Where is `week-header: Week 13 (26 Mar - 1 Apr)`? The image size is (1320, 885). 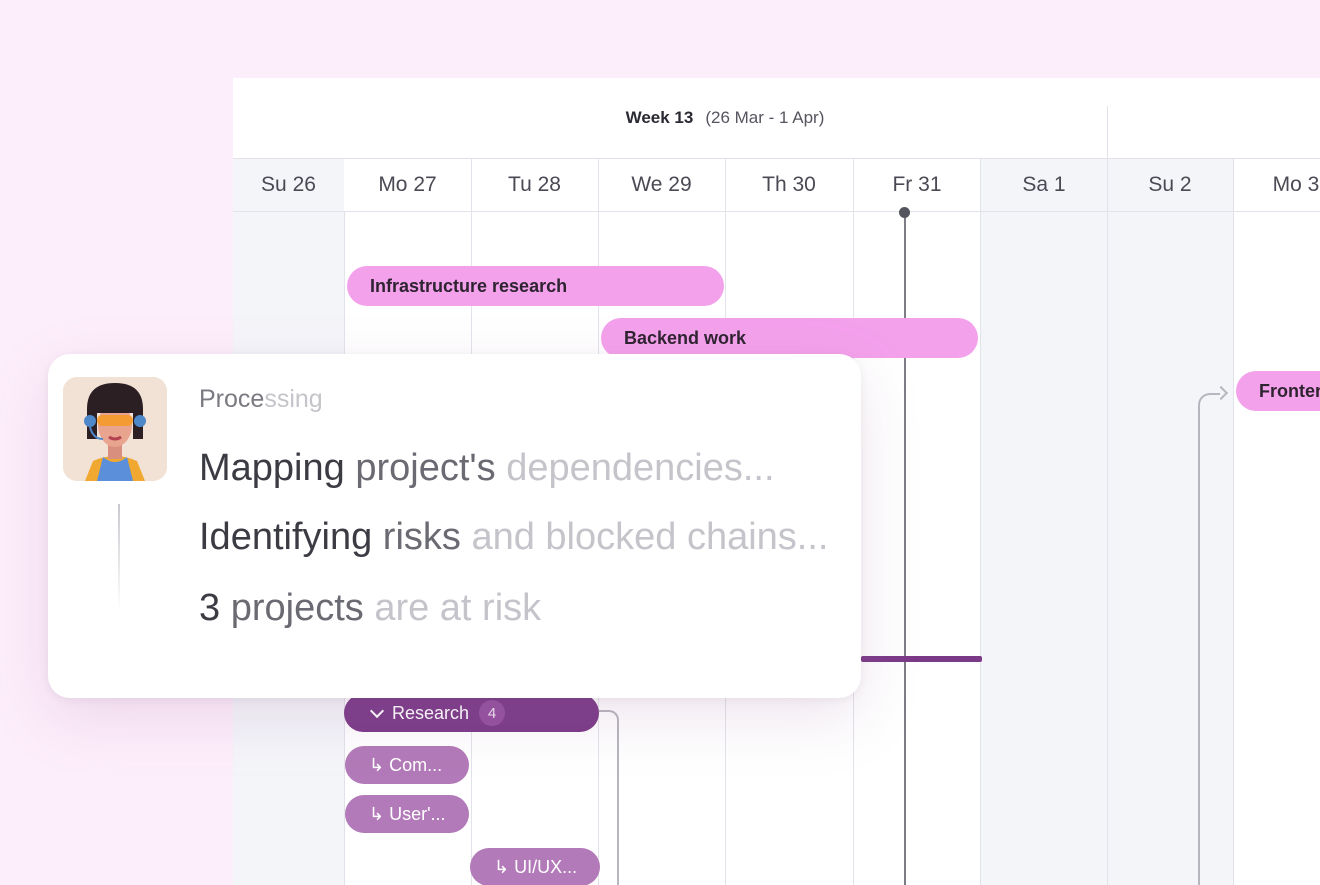
week-header: Week 13 (26 Mar - 1 Apr) is located at coordinates (670, 118).